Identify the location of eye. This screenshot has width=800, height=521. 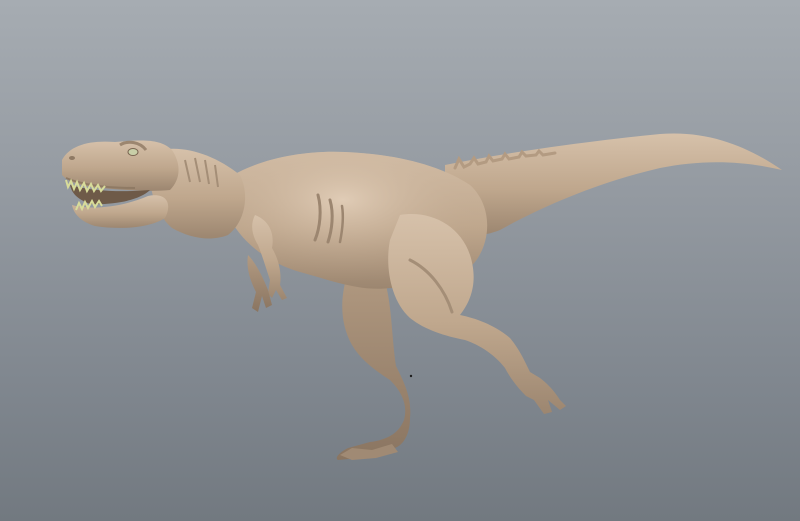
(133, 152).